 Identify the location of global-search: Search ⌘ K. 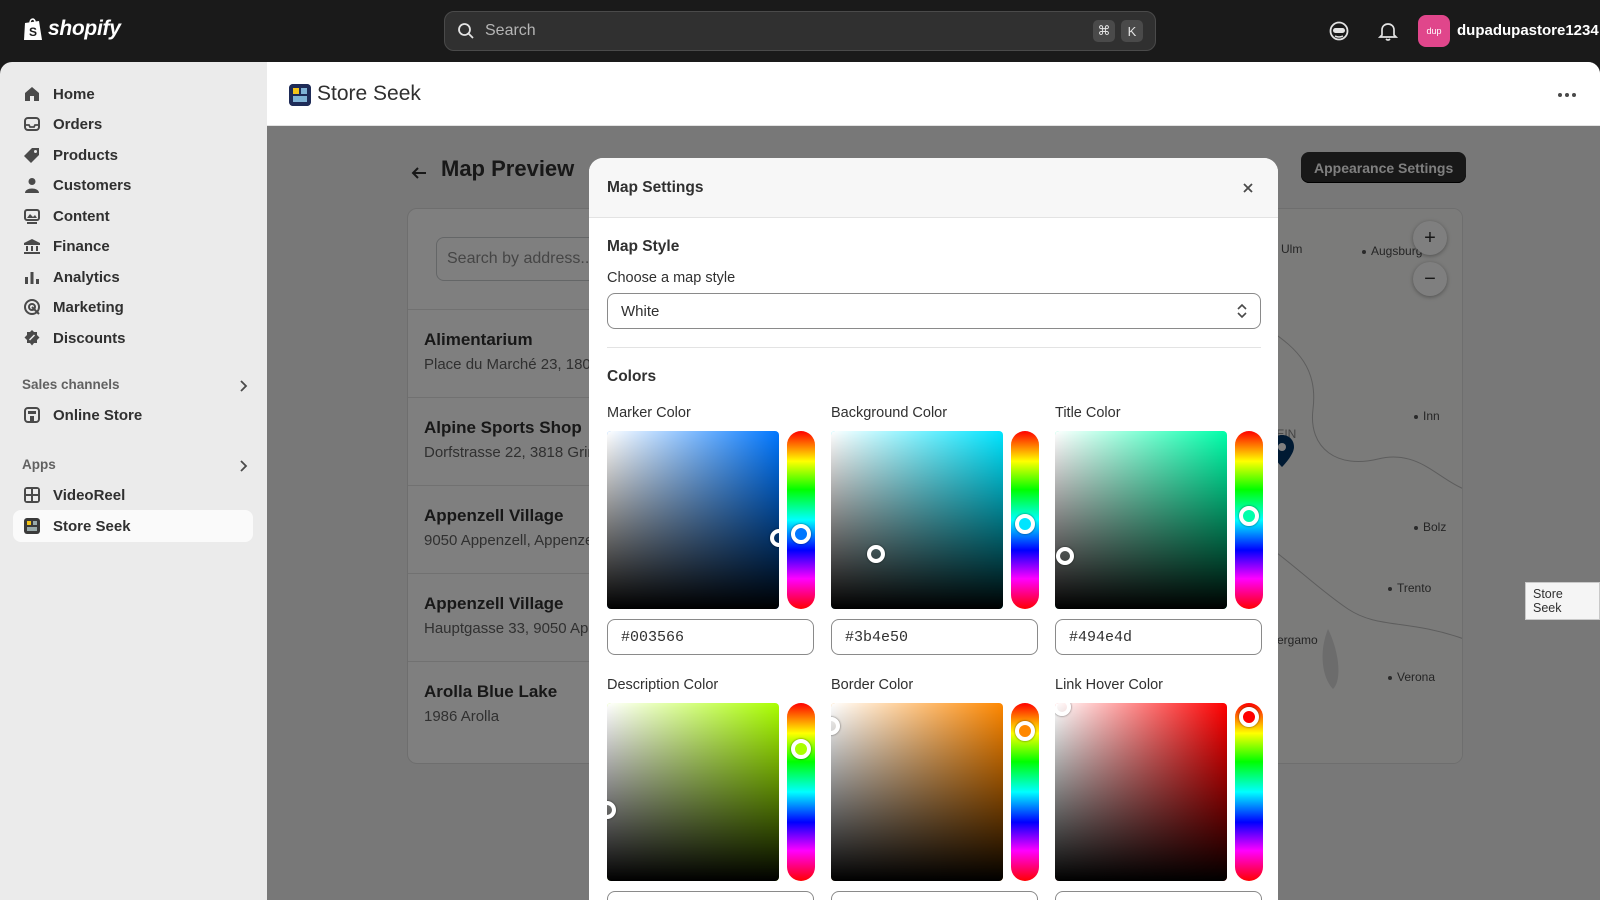
(800, 31).